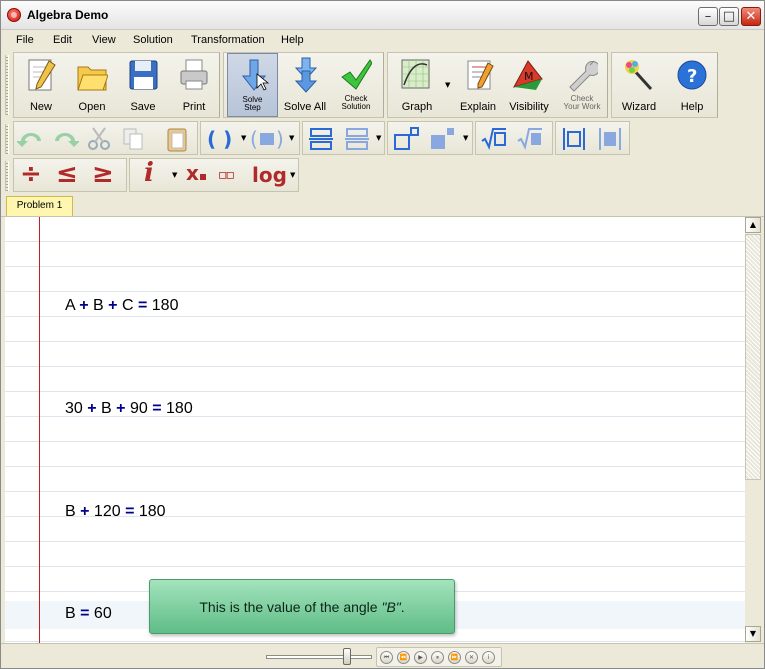 The width and height of the screenshot is (765, 669). What do you see at coordinates (252, 85) in the screenshot?
I see `solve-step-button: Solve Step` at bounding box center [252, 85].